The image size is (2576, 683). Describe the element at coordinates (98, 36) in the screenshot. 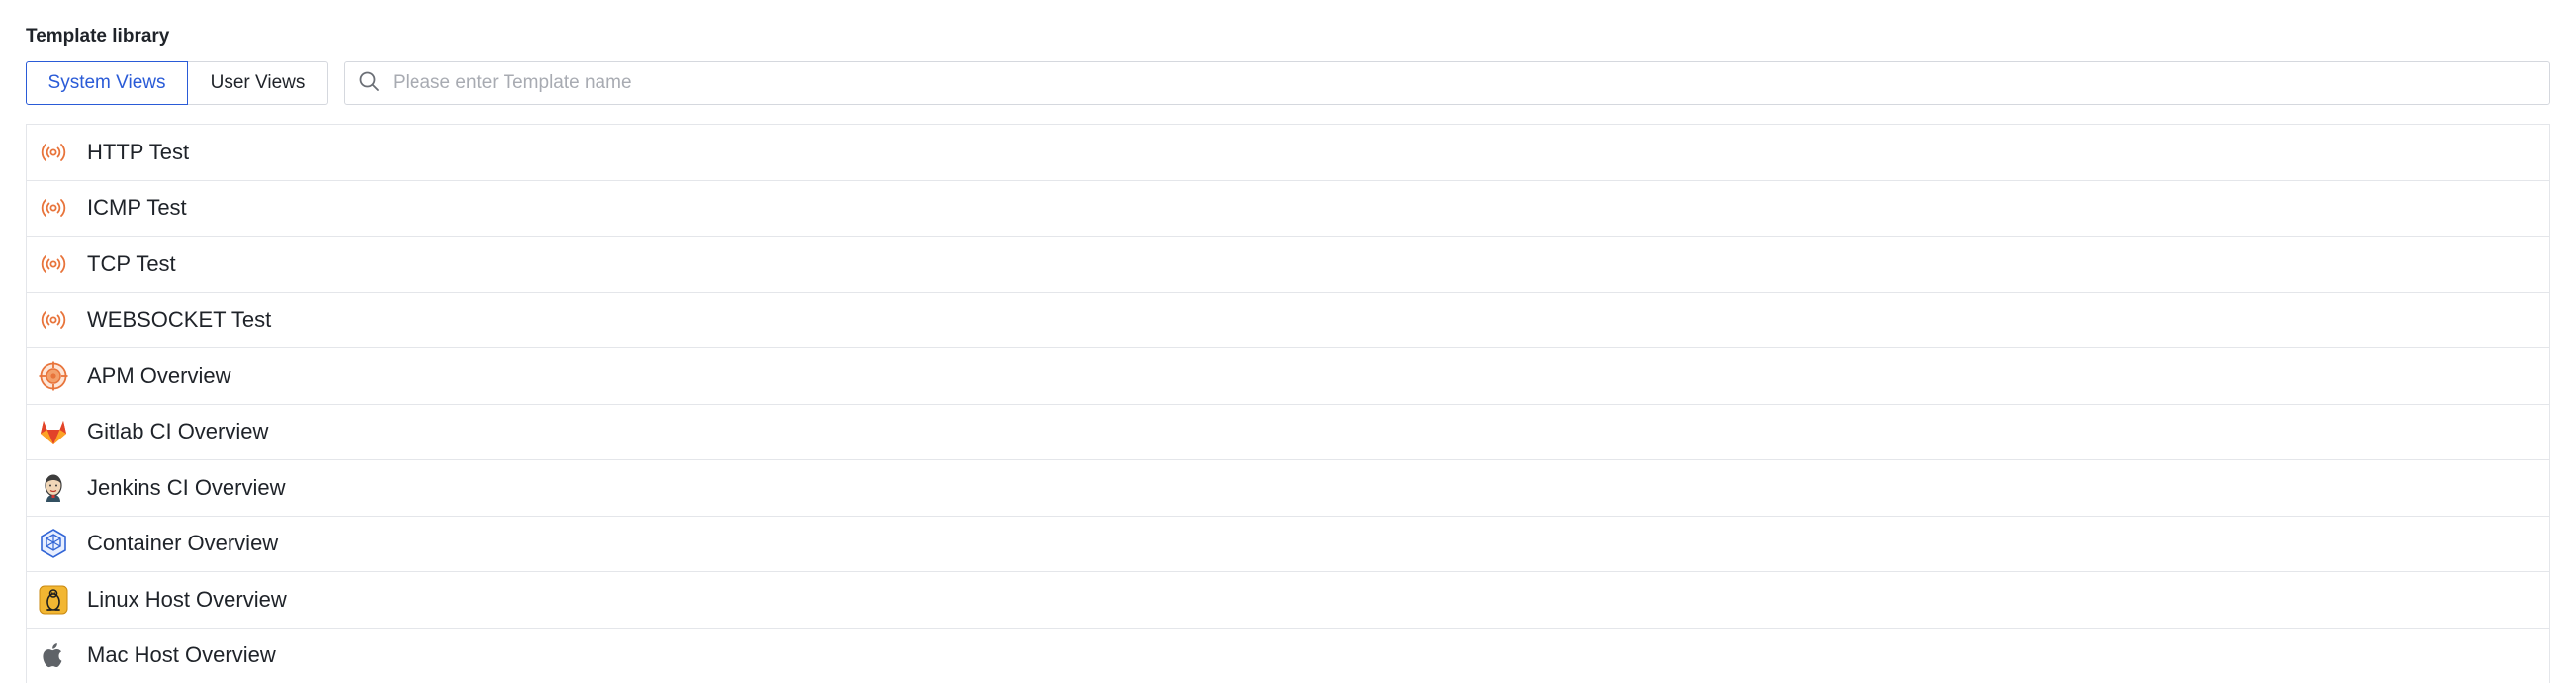

I see `page-title: Template library` at that location.